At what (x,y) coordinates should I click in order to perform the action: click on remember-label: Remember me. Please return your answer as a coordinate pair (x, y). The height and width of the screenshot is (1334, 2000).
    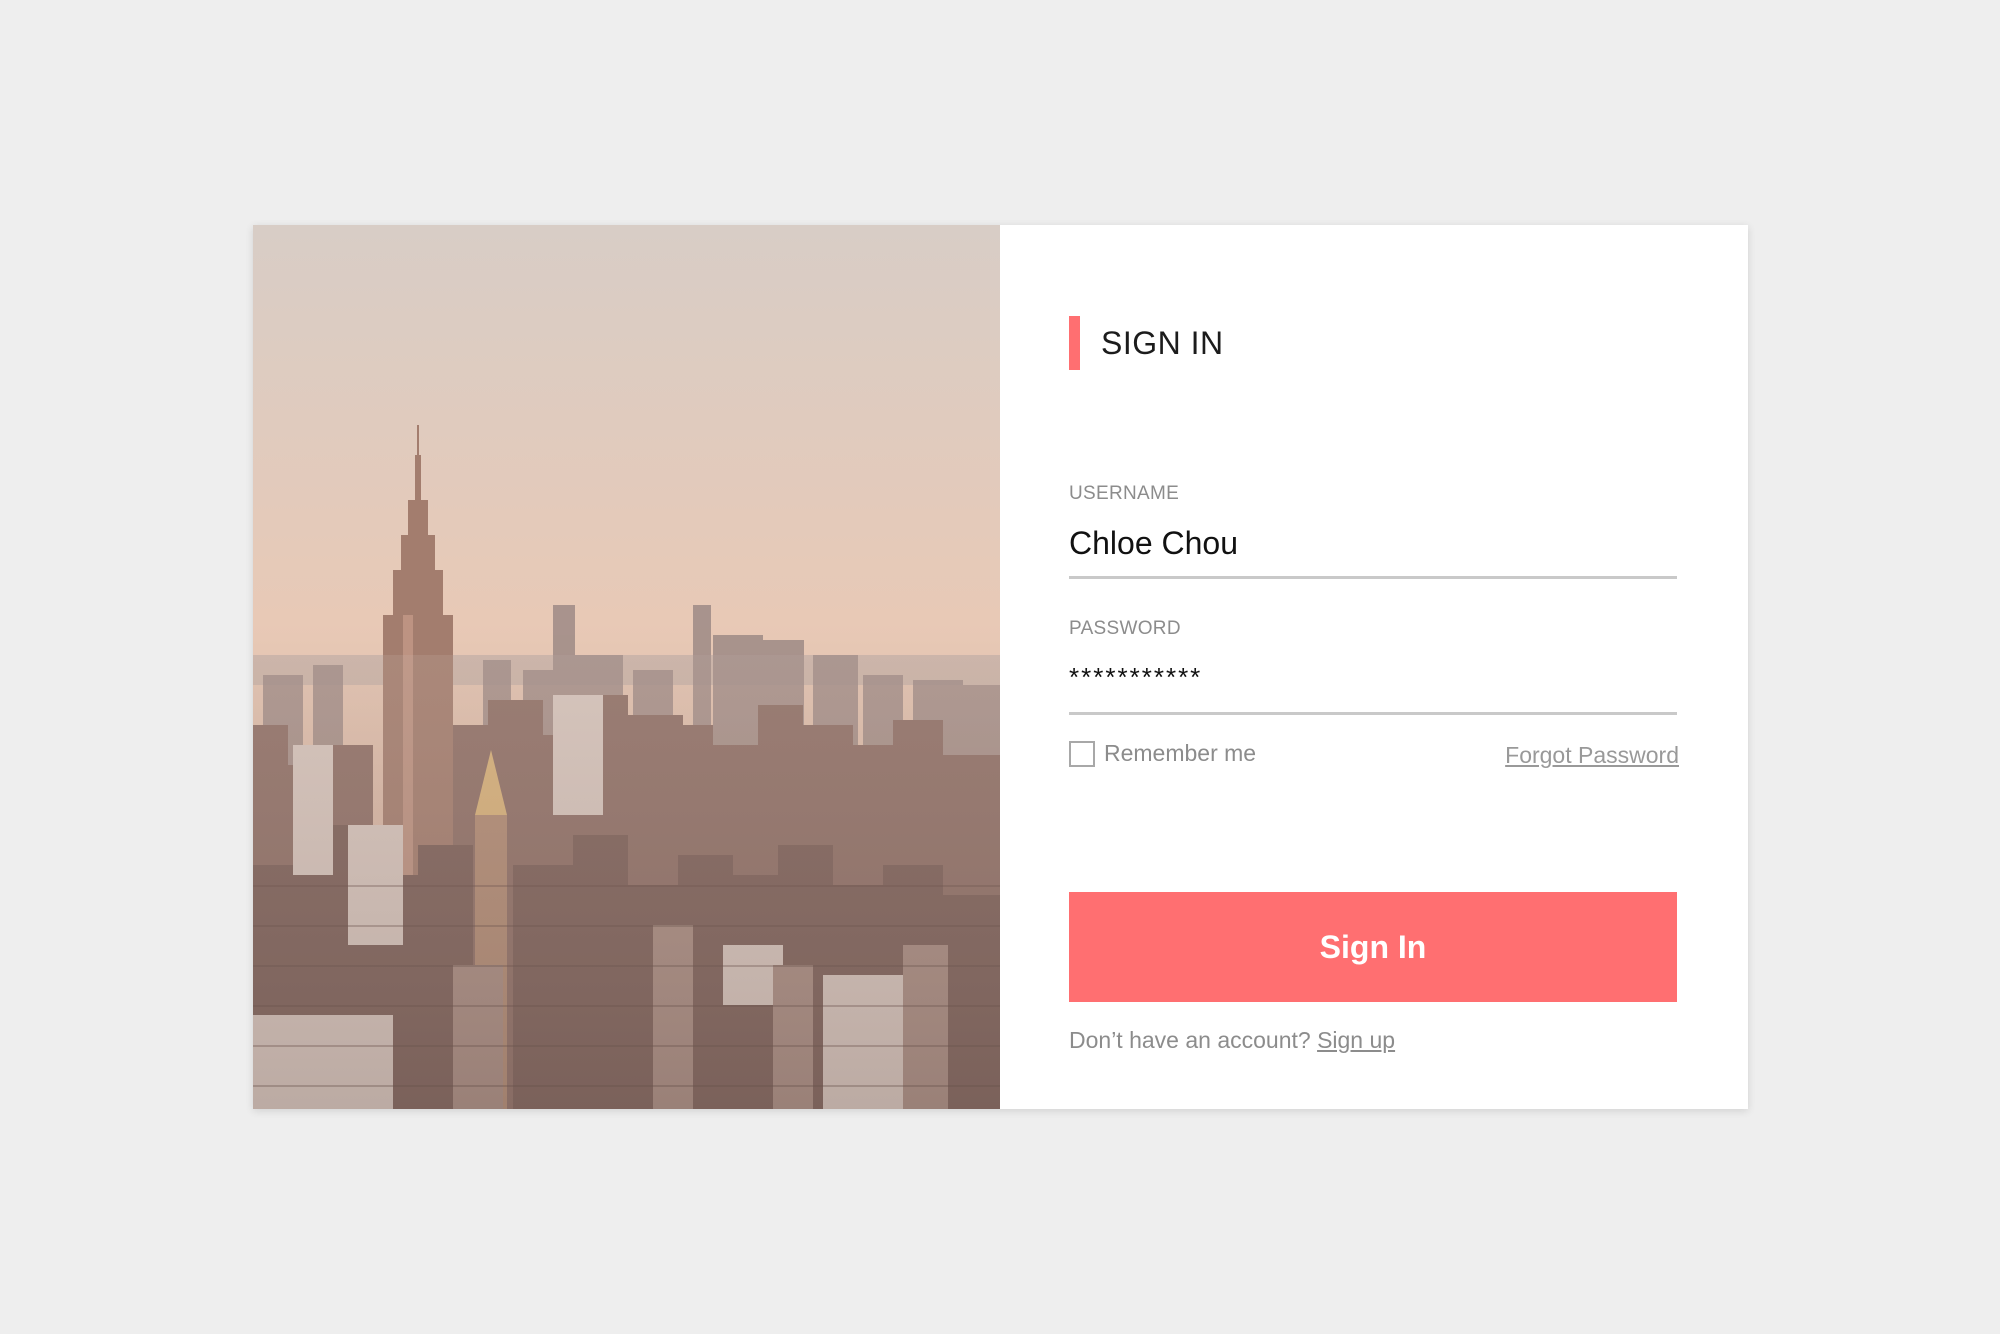
    Looking at the image, I should click on (1180, 753).